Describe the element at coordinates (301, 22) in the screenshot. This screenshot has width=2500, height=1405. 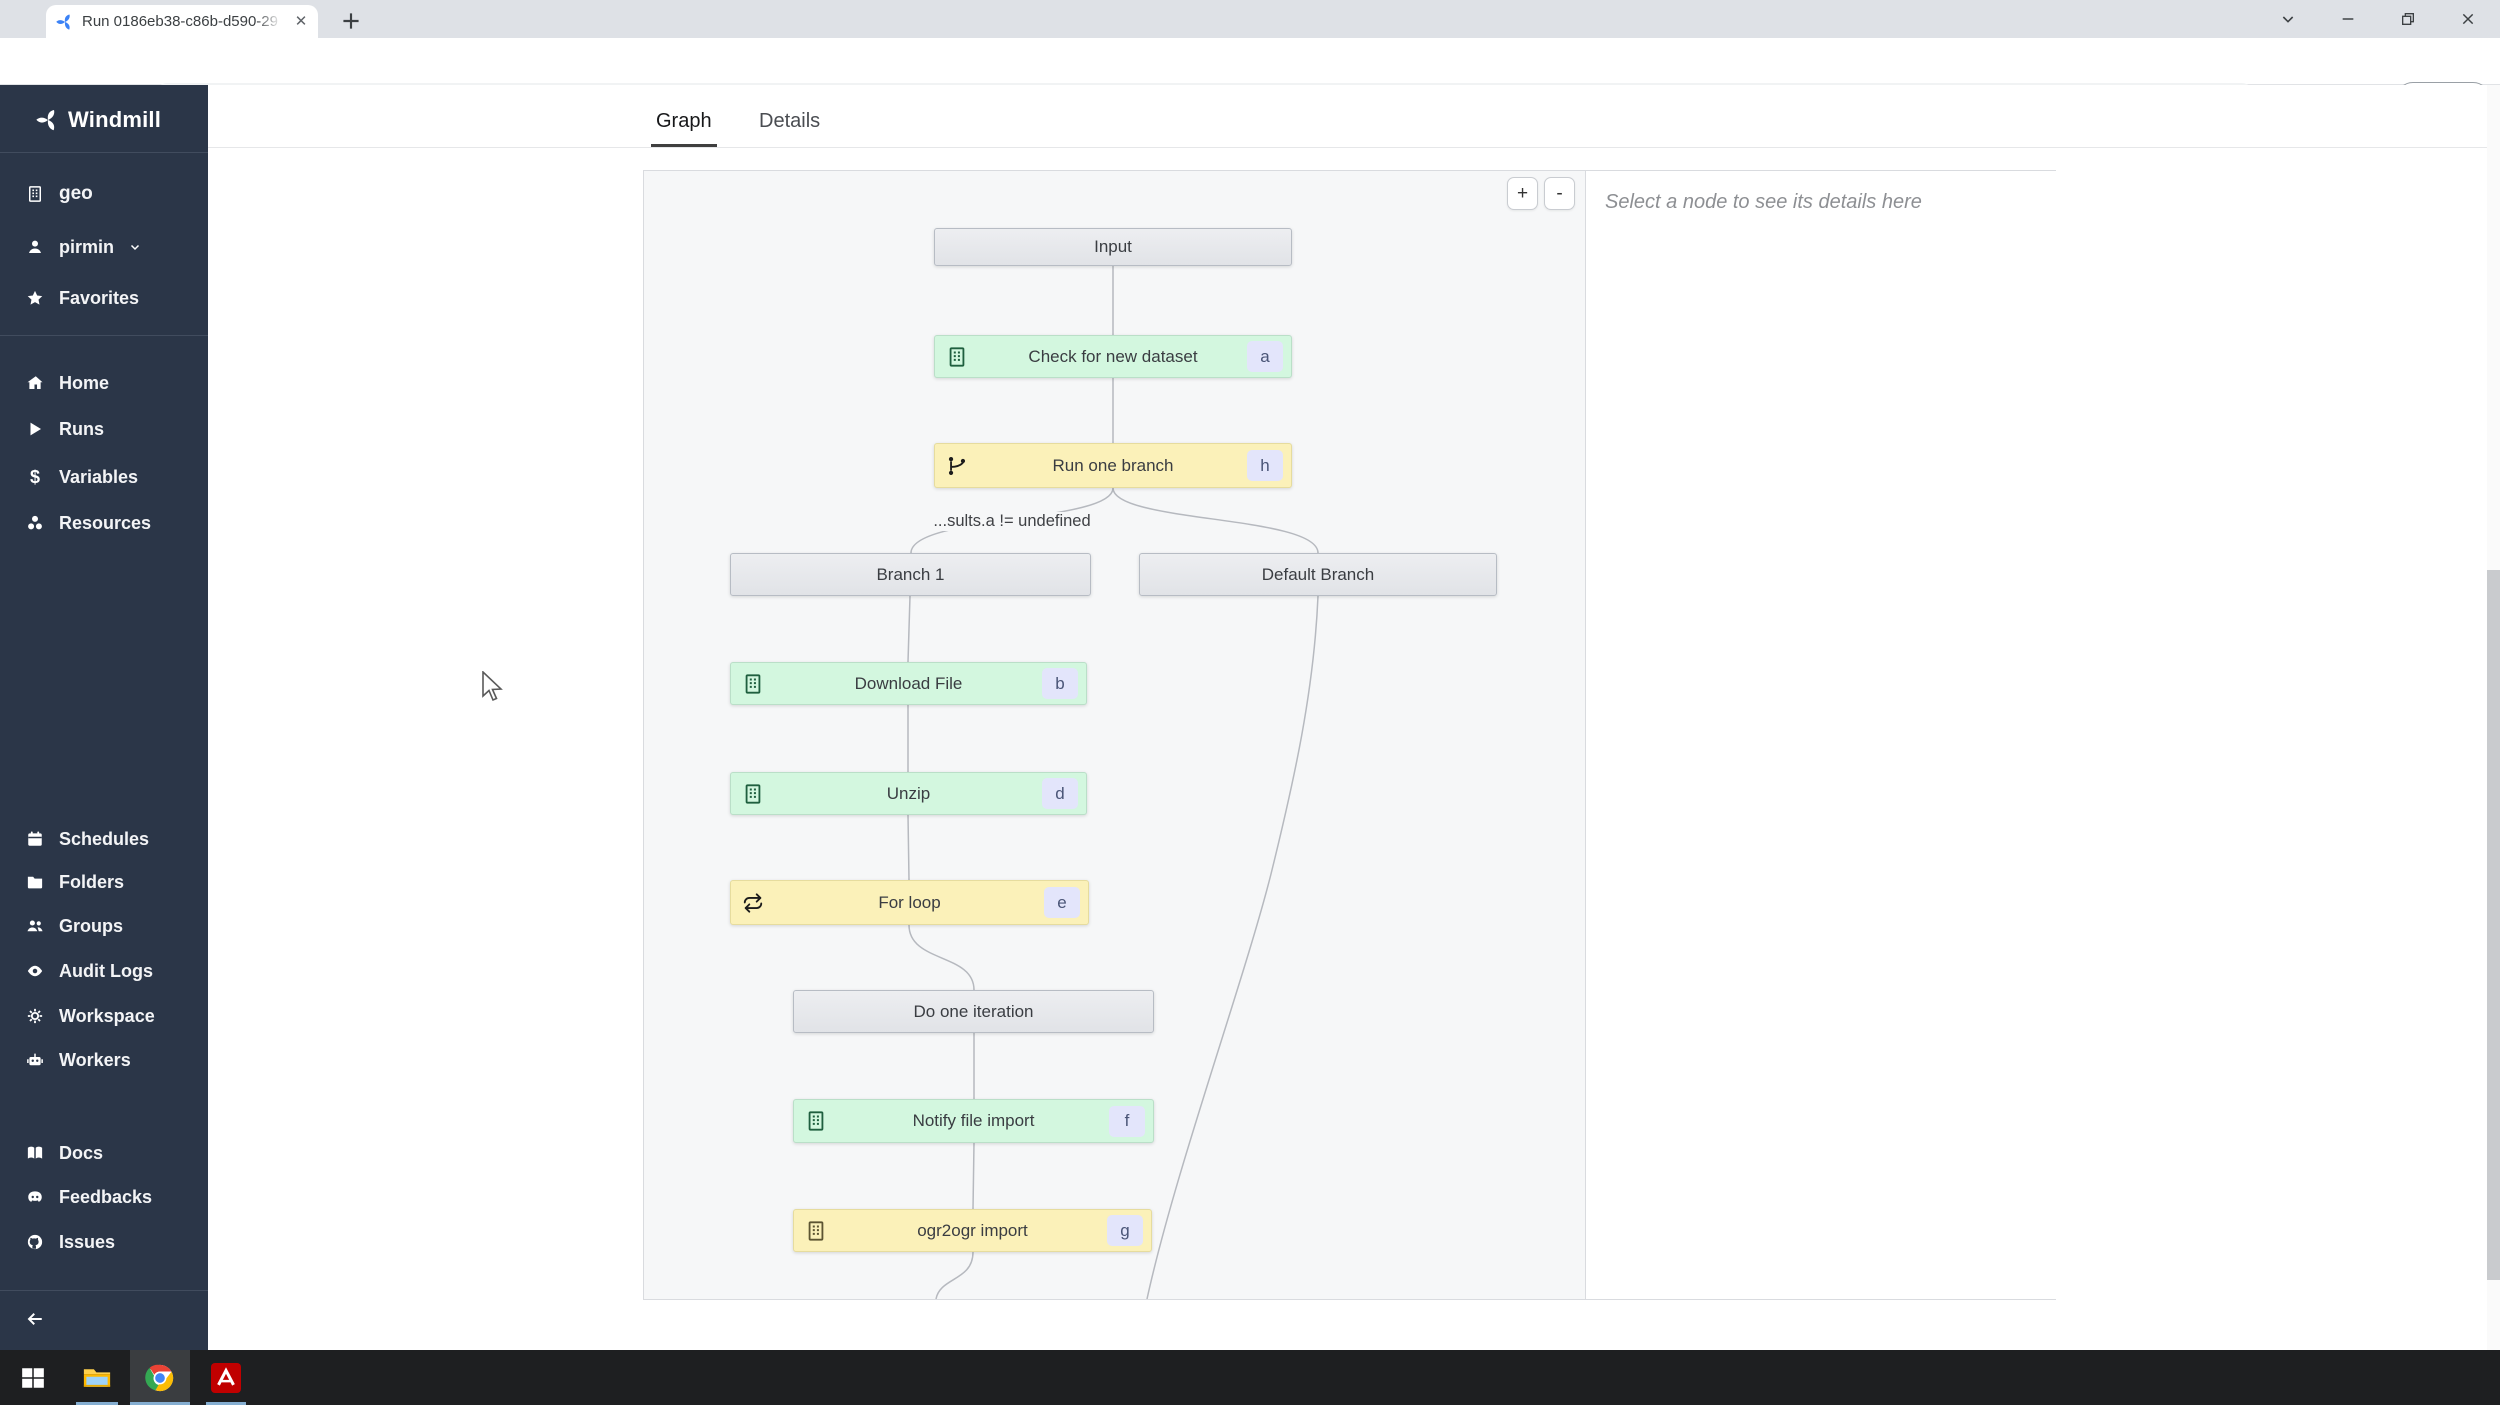
I see `tab-close-icon: ✕` at that location.